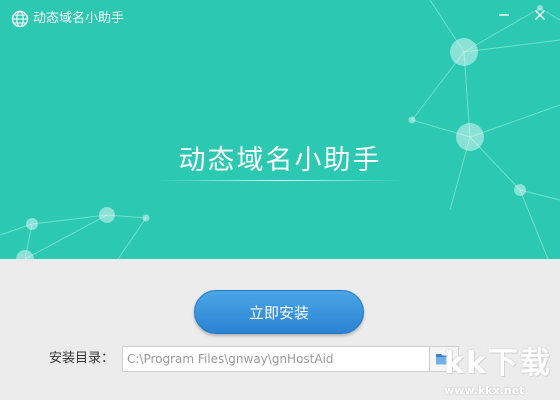 This screenshot has width=560, height=400. I want to click on watermark-url: www.kkx.net, so click(484, 390).